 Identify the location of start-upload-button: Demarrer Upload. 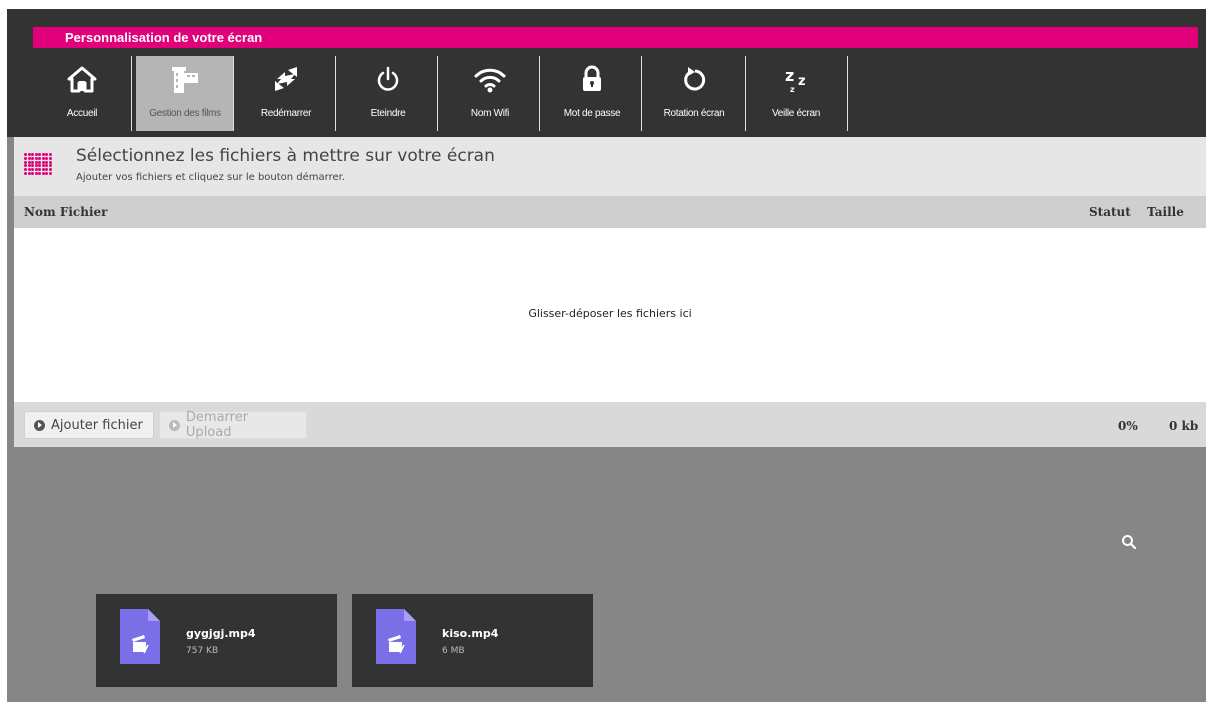
(233, 425).